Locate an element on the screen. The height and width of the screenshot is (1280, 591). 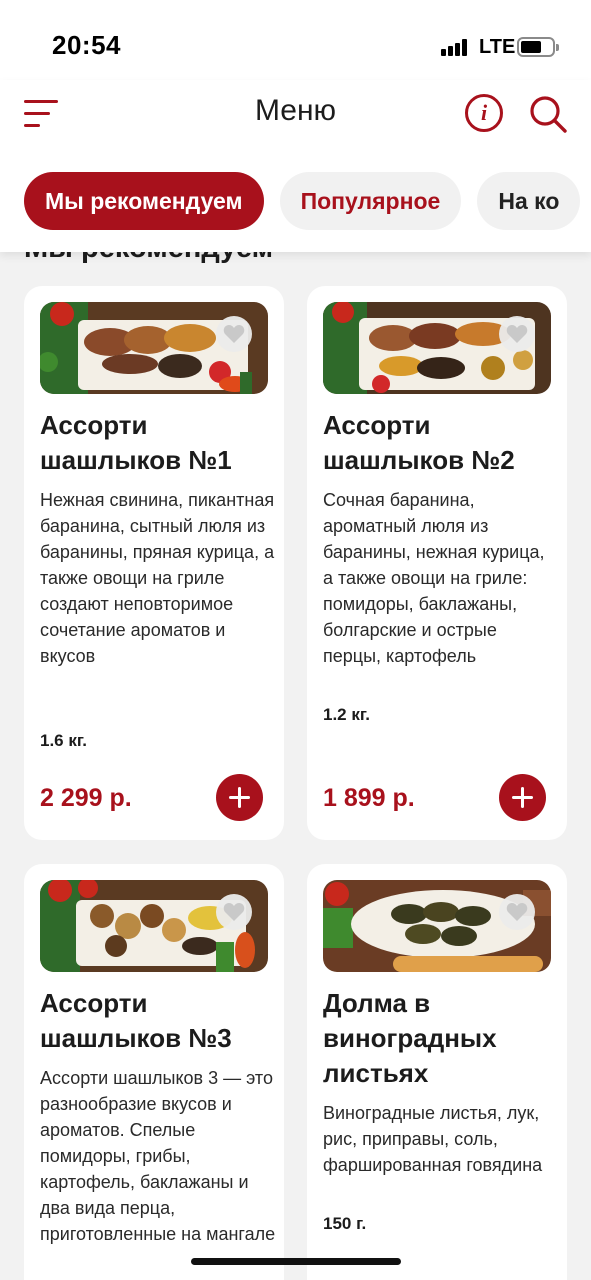
signal-icon is located at coordinates (457, 47).